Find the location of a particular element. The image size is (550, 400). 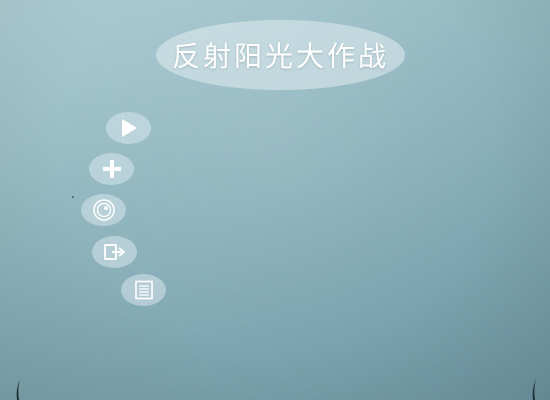

game-title: 反射阳光大作战 is located at coordinates (280, 56).